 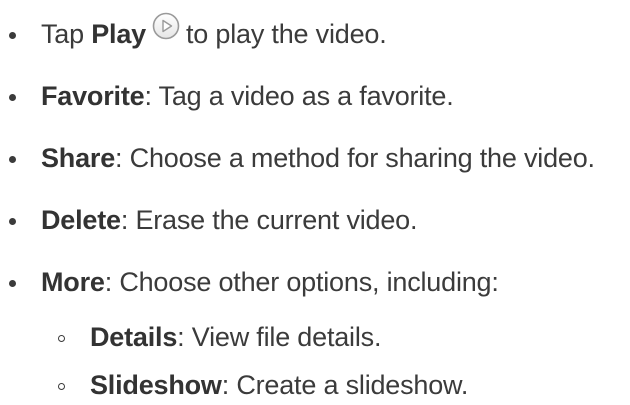 What do you see at coordinates (301, 281) in the screenshot?
I see `item-rest: : Choose other options, including:` at bounding box center [301, 281].